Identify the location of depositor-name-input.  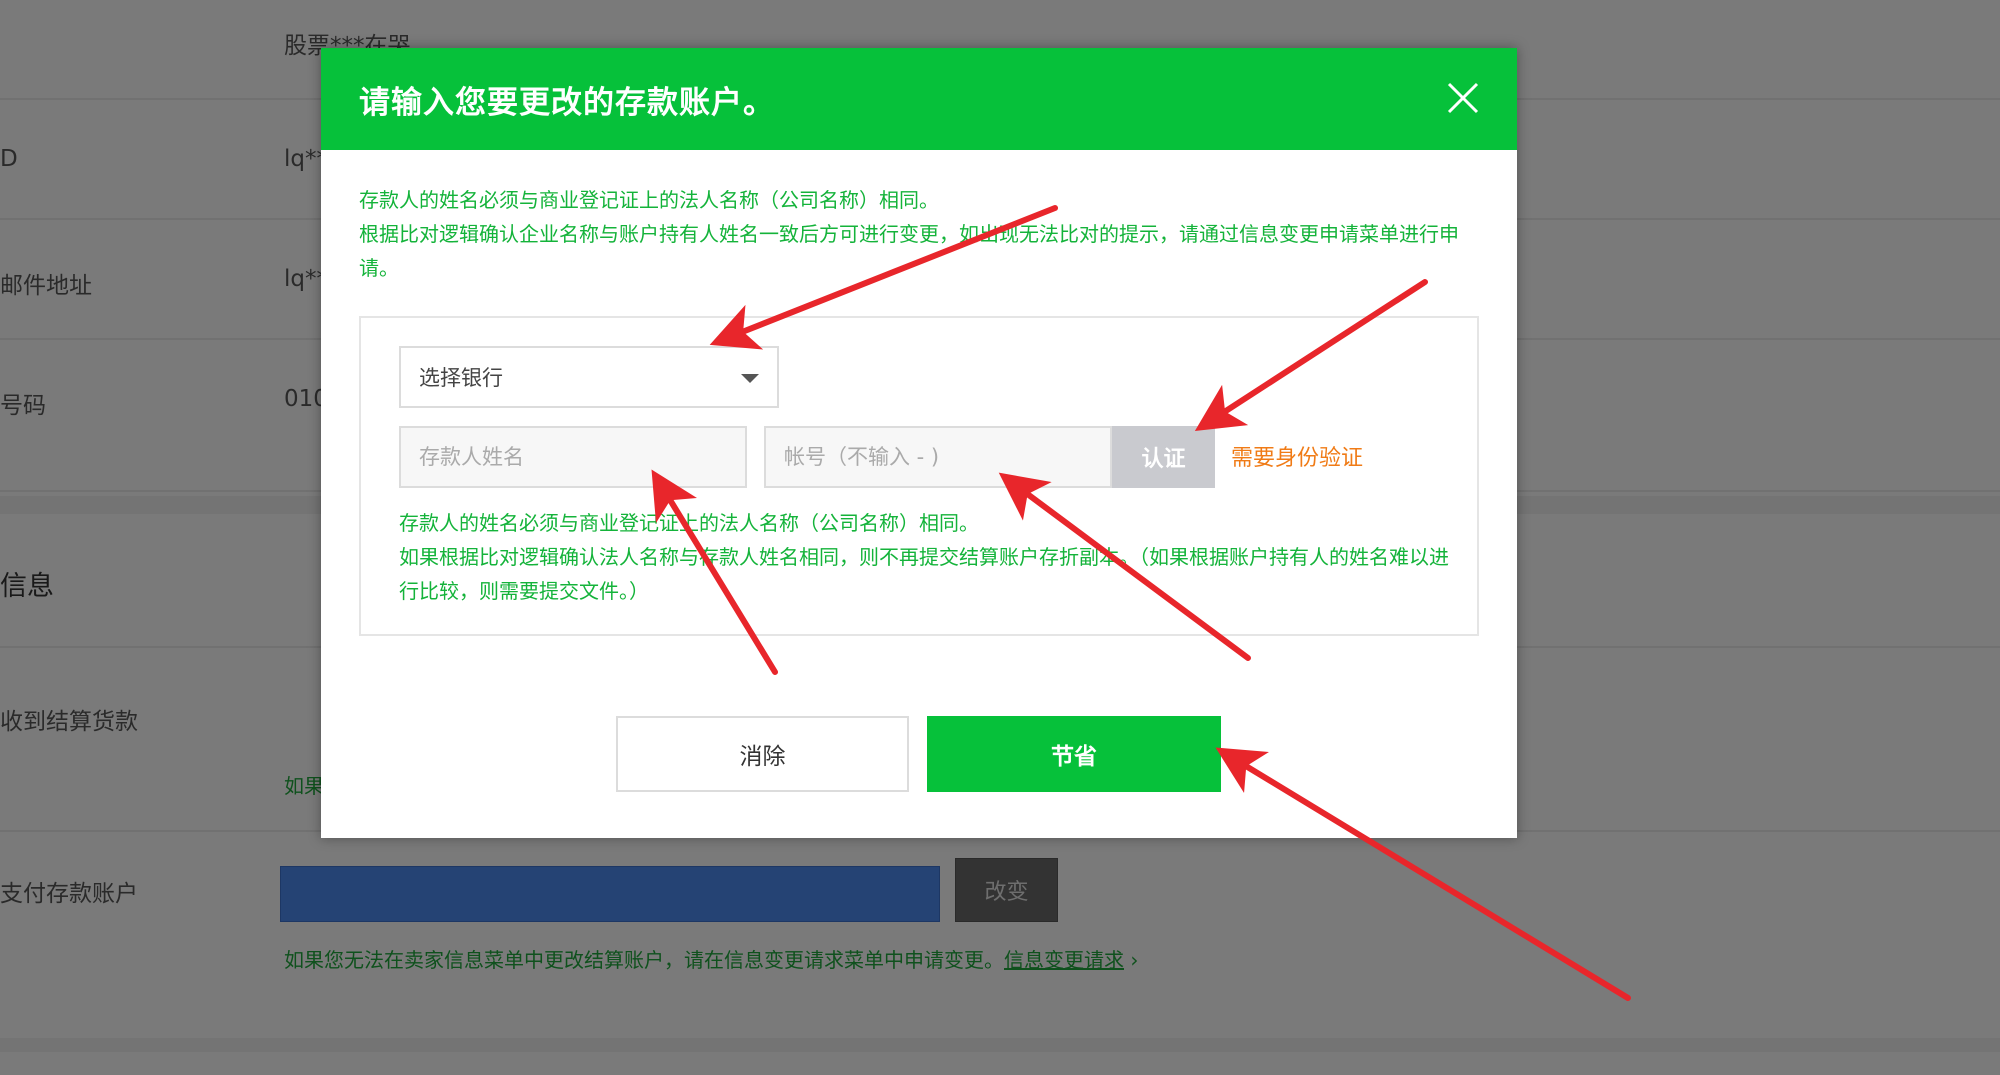
(573, 457).